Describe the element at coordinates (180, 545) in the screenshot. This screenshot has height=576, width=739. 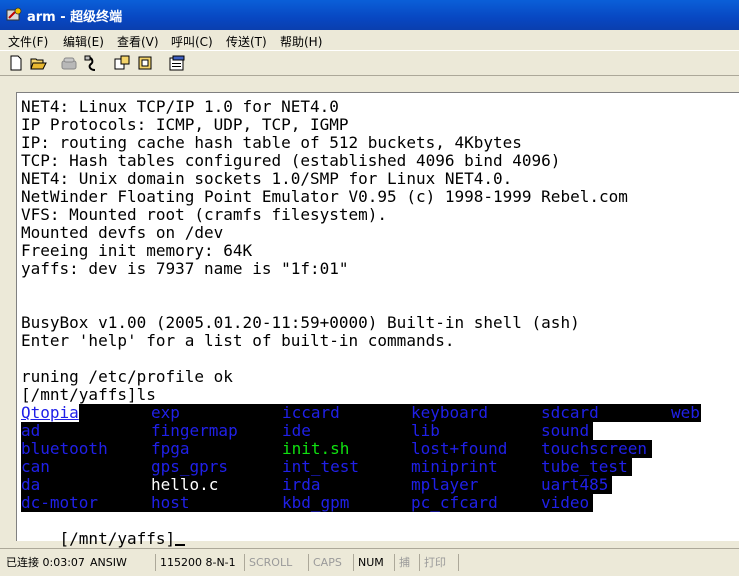
I see `text-cursor` at that location.